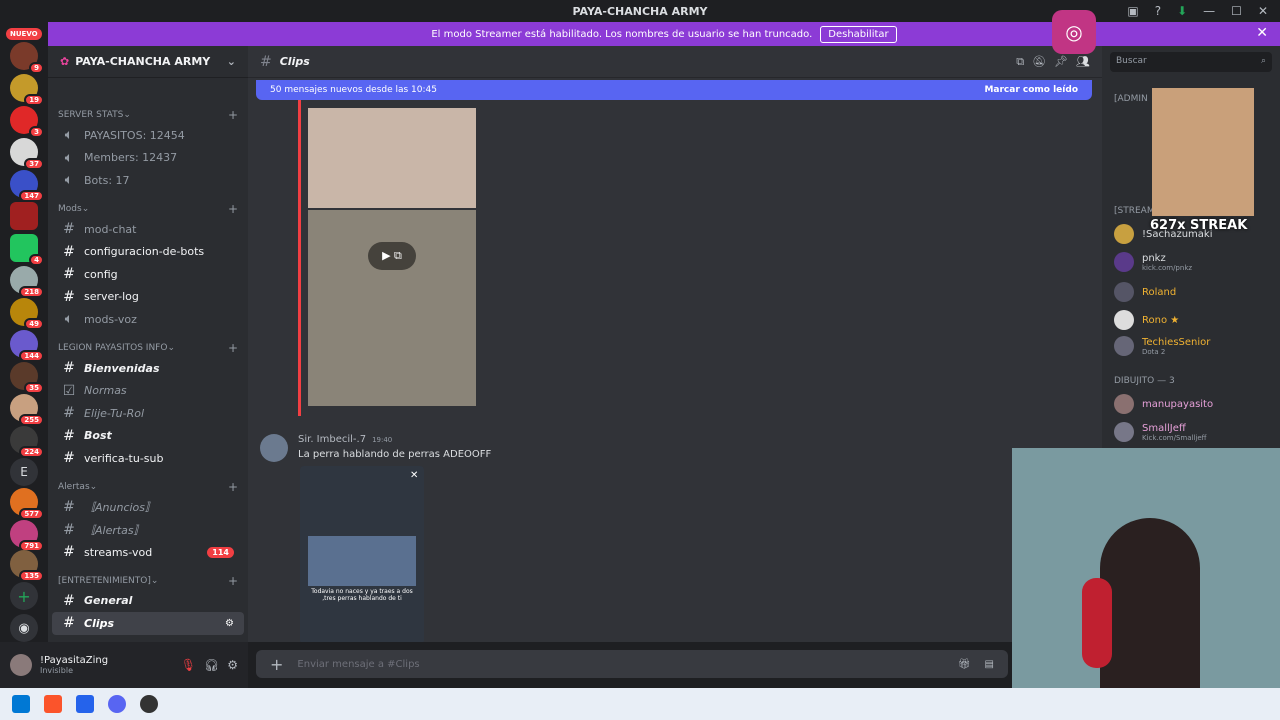 Image resolution: width=1280 pixels, height=720 pixels. What do you see at coordinates (148, 436) in the screenshot?
I see `text-channel: # Bost` at bounding box center [148, 436].